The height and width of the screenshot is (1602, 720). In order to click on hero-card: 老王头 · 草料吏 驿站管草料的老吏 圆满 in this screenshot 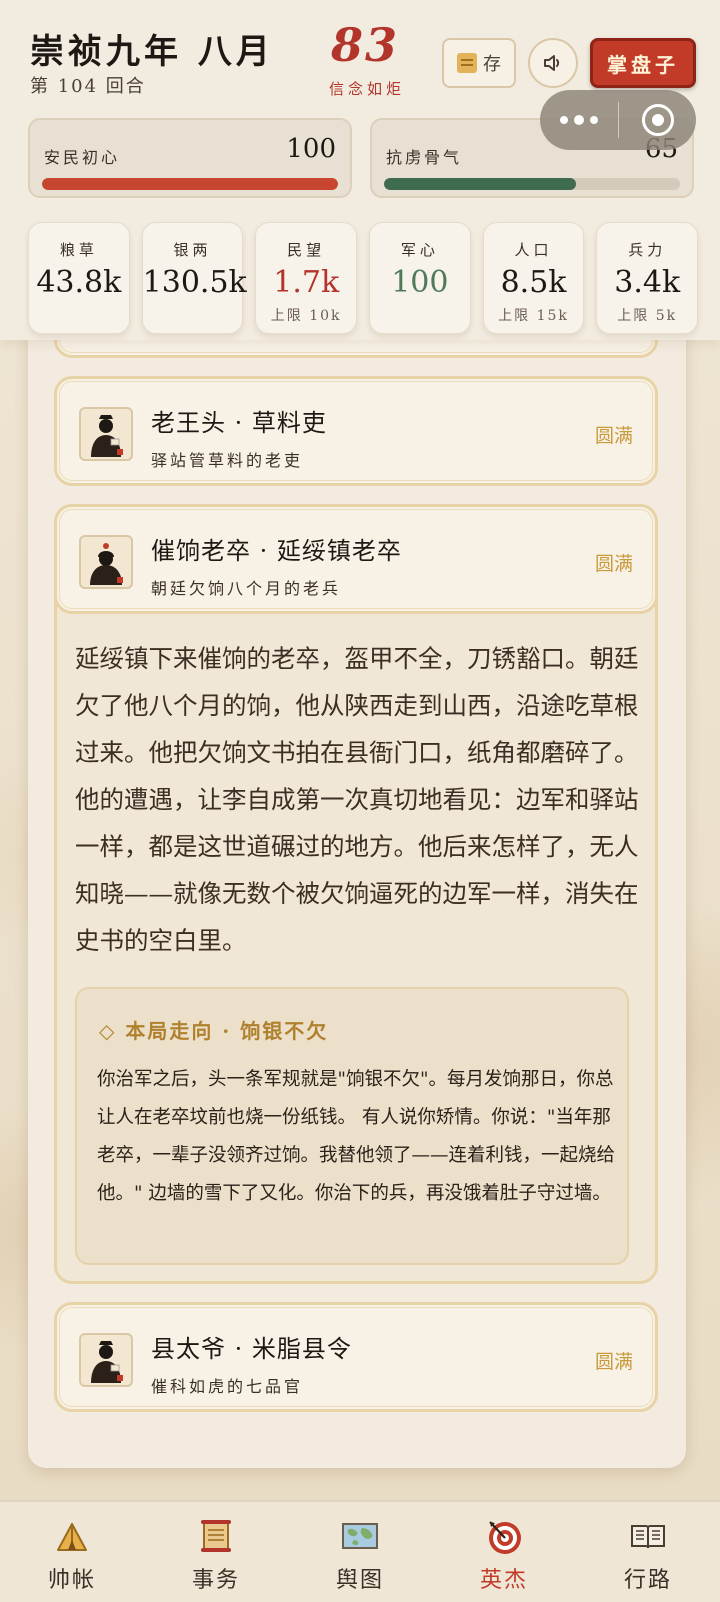, I will do `click(356, 431)`.